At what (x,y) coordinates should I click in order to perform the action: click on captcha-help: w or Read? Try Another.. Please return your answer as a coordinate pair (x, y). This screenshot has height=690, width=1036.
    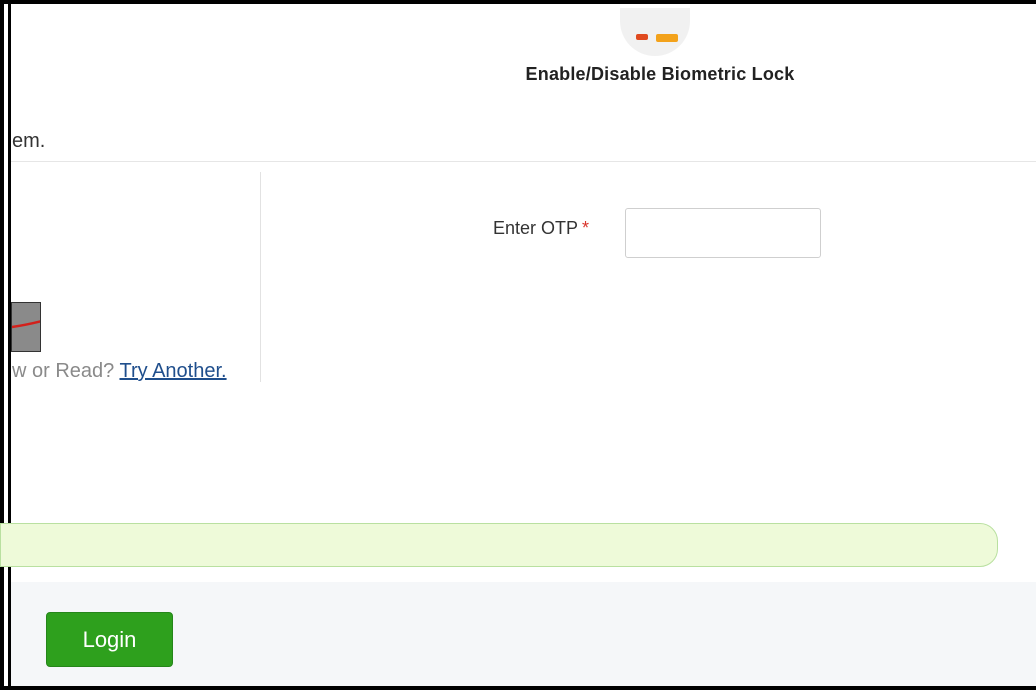
    Looking at the image, I should click on (119, 371).